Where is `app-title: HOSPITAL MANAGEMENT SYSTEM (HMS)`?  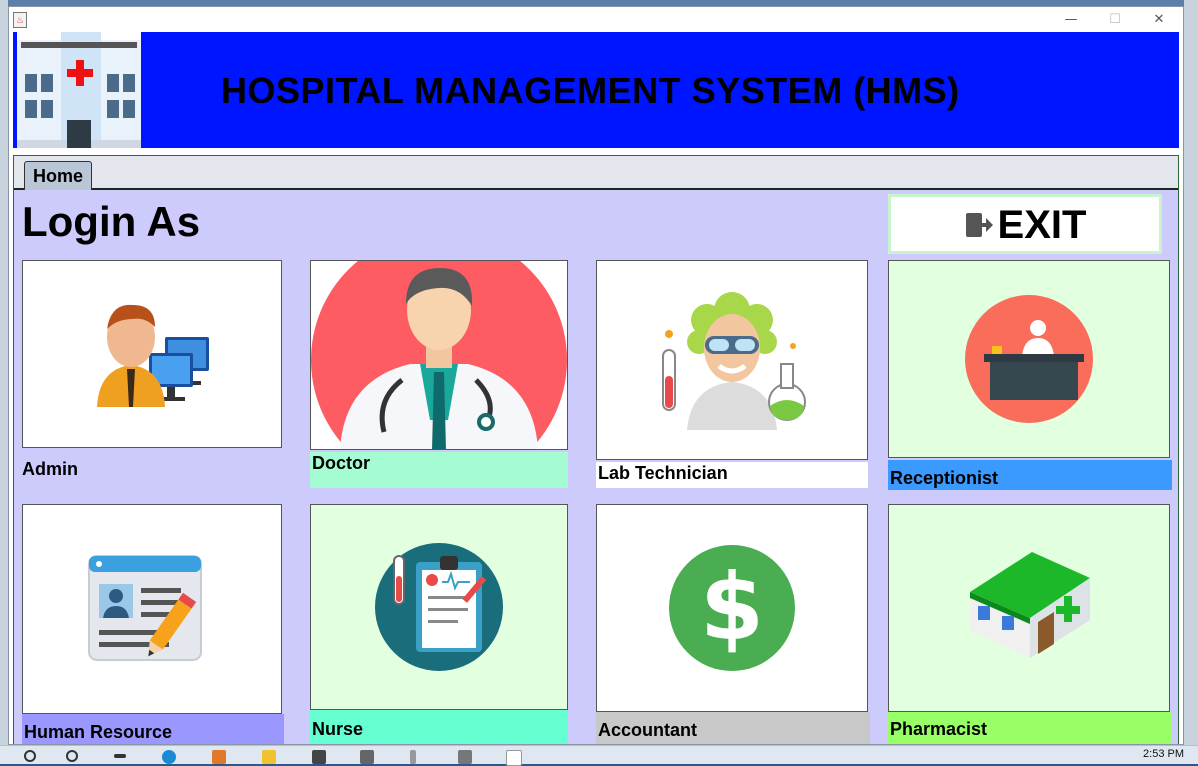 app-title: HOSPITAL MANAGEMENT SYSTEM (HMS) is located at coordinates (590, 90).